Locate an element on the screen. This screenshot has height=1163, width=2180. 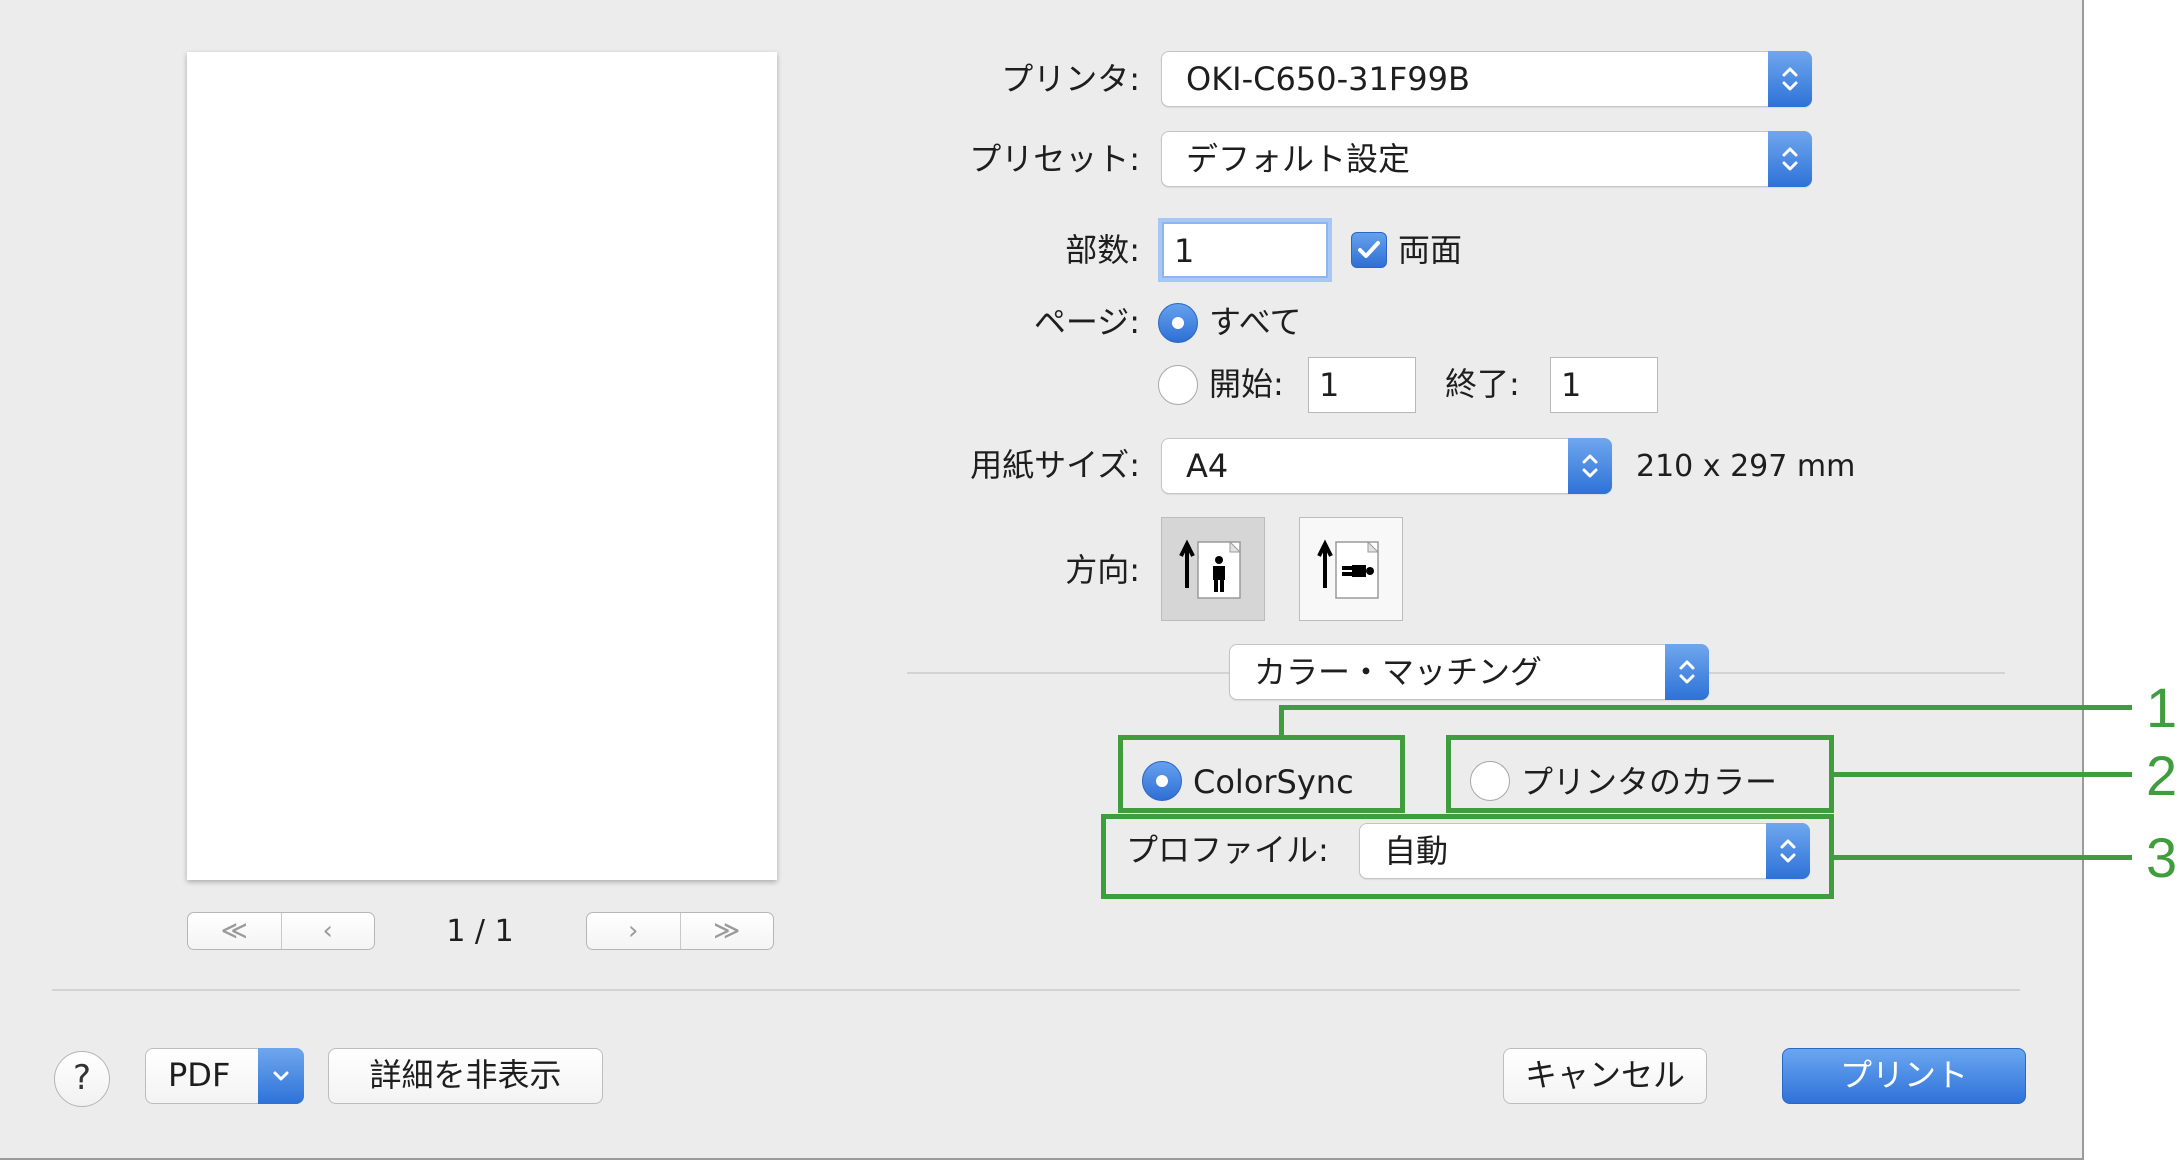
page-indicator: 1 / 1 is located at coordinates (480, 931).